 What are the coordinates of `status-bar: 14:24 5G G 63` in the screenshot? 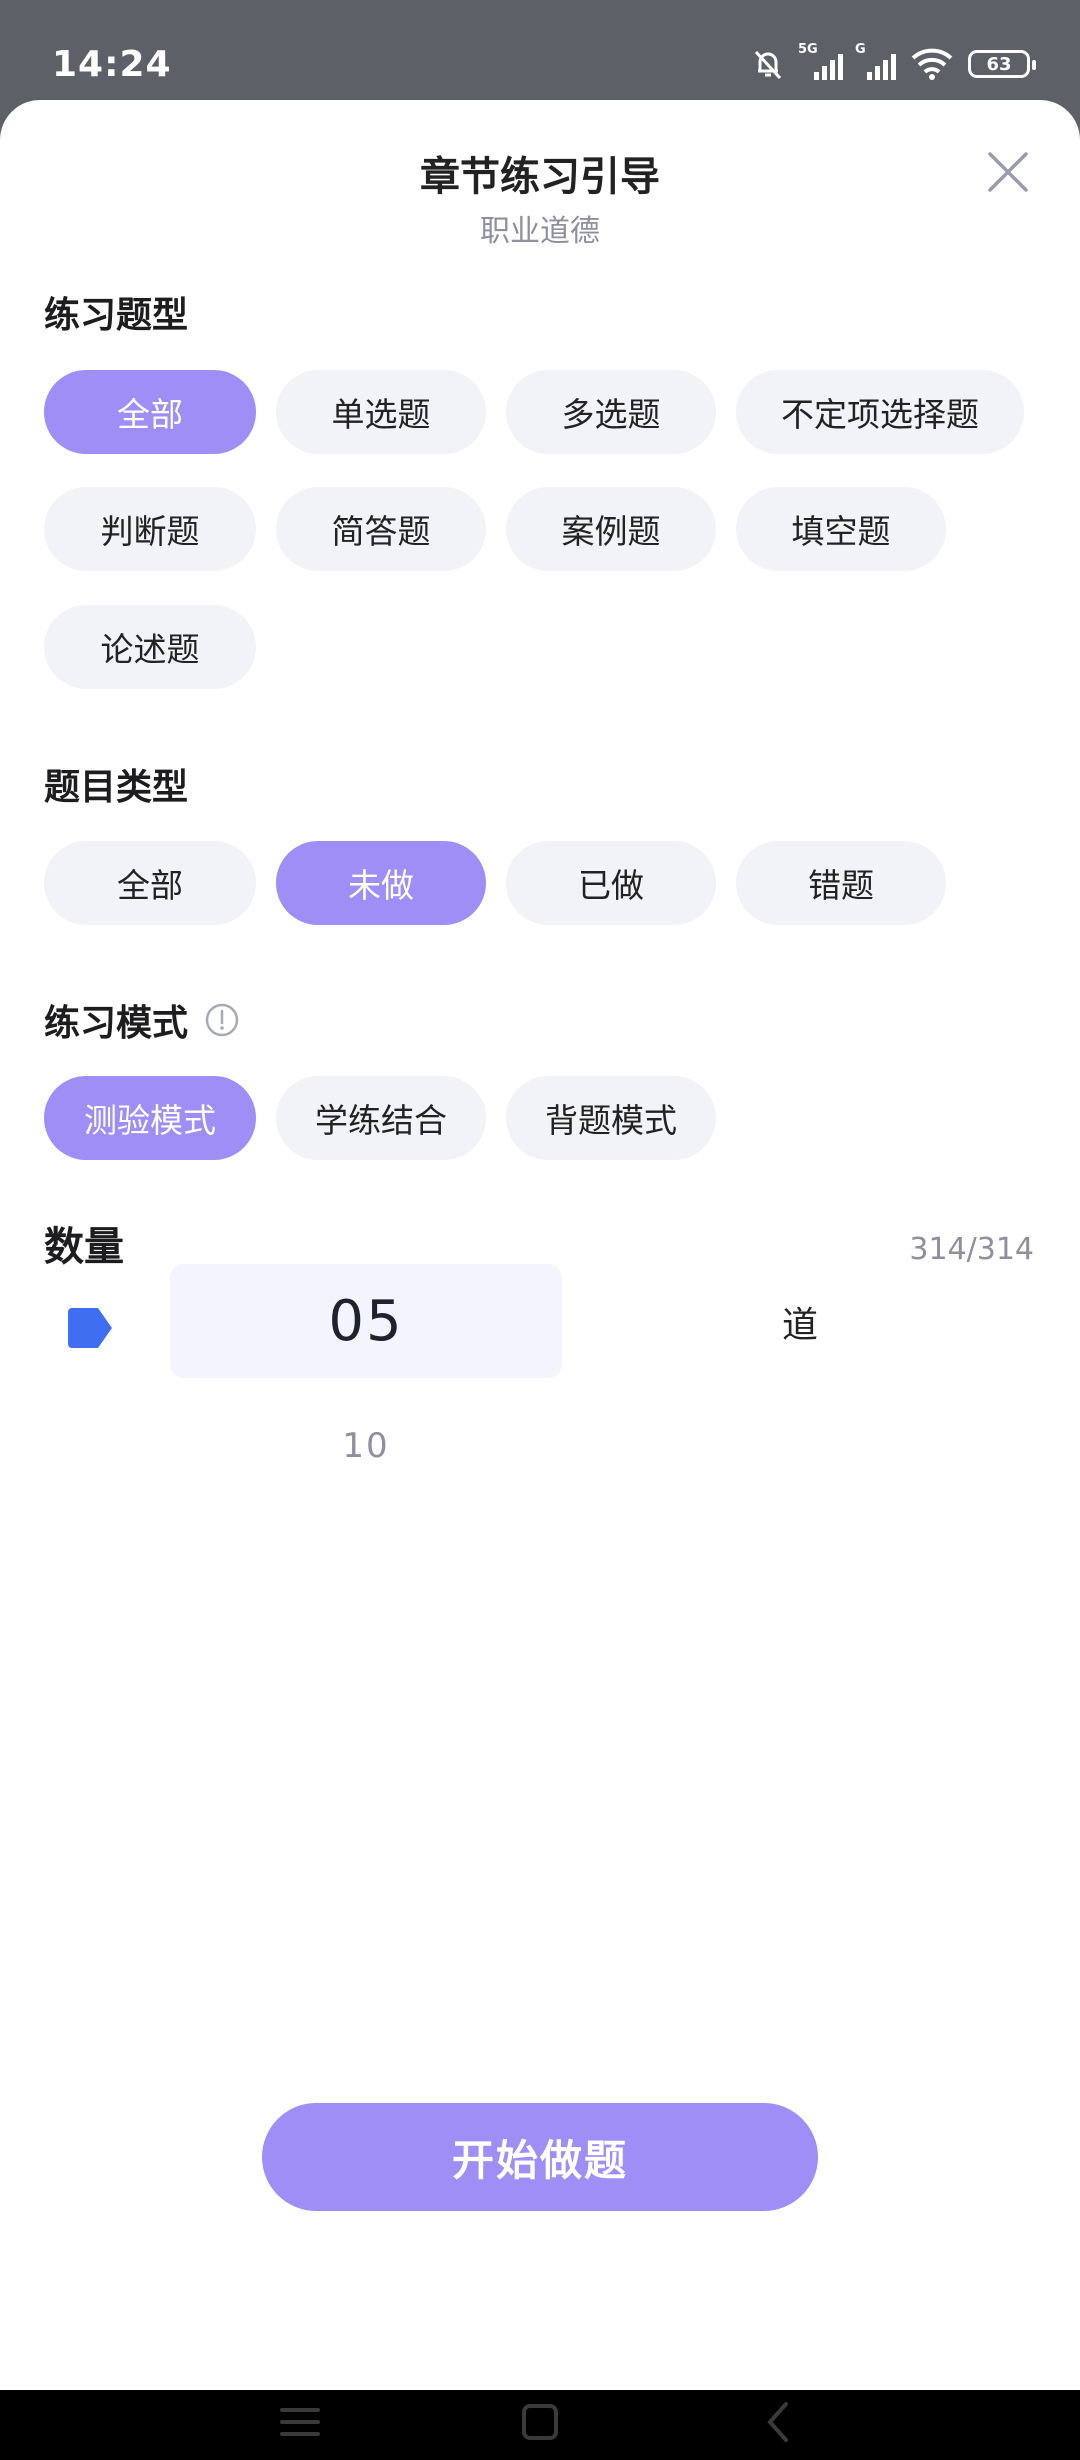 It's located at (540, 50).